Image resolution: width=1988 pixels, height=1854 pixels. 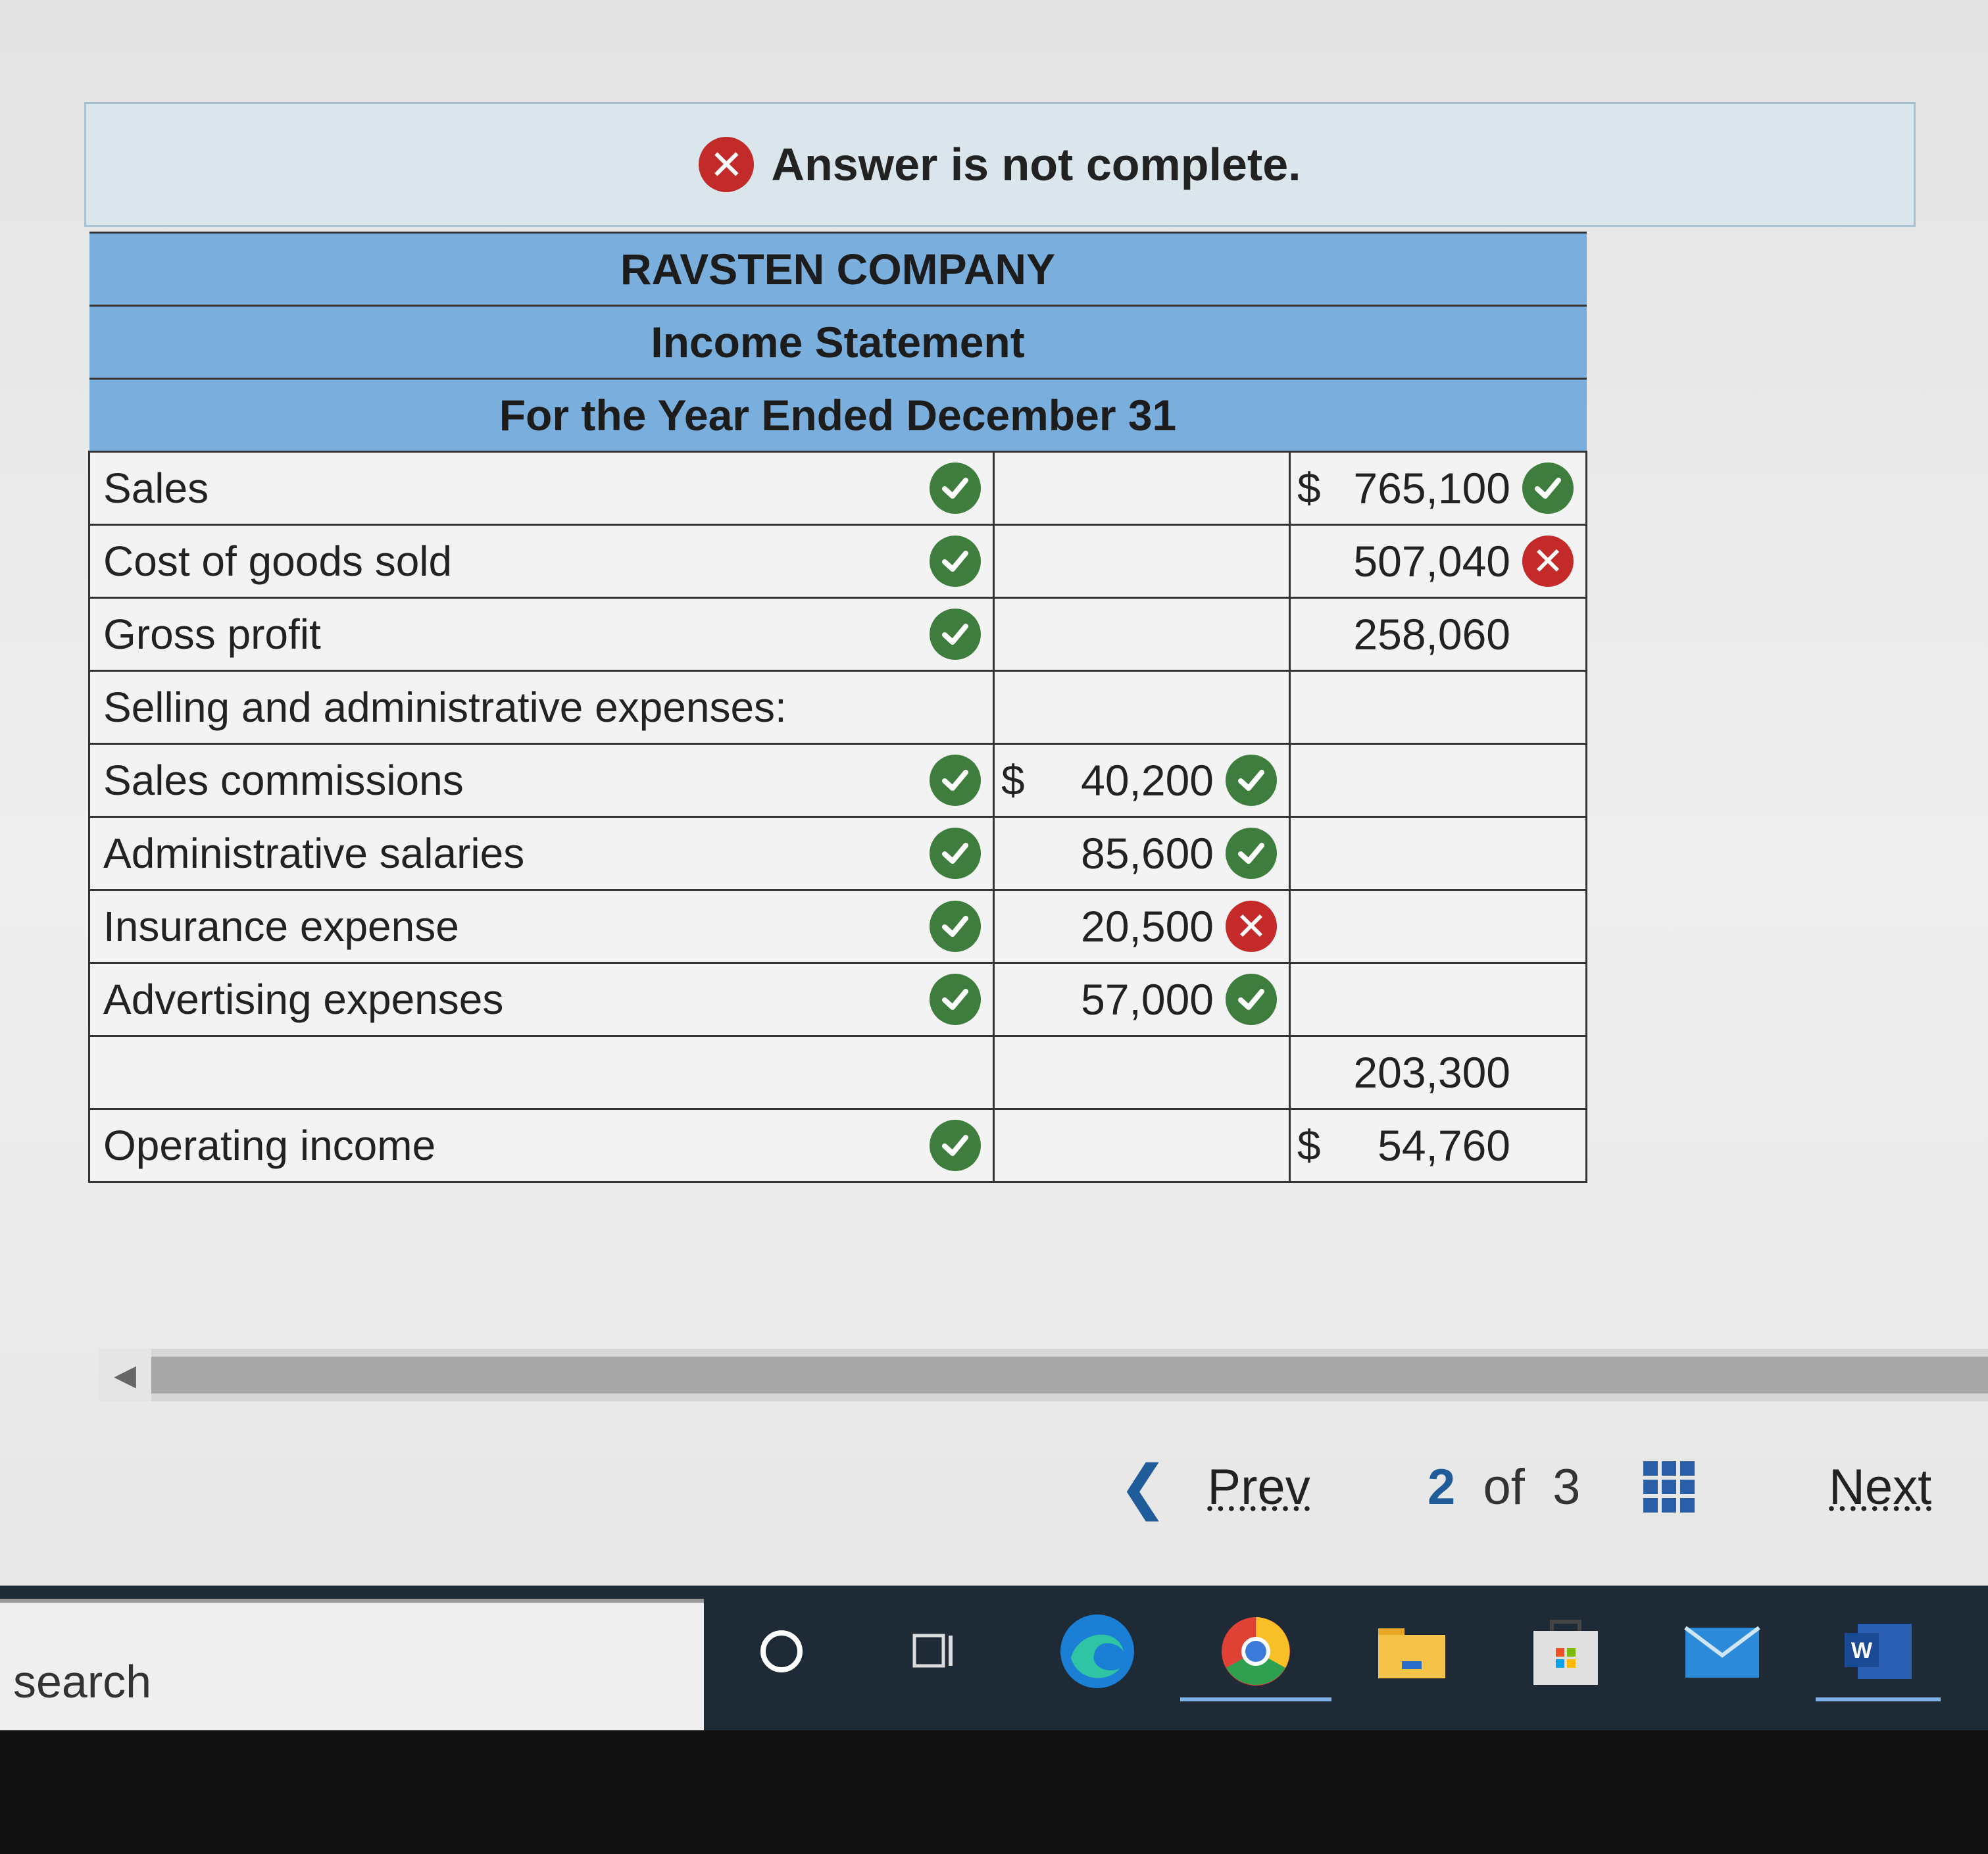 I want to click on question-grid-button, so click(x=1669, y=1487).